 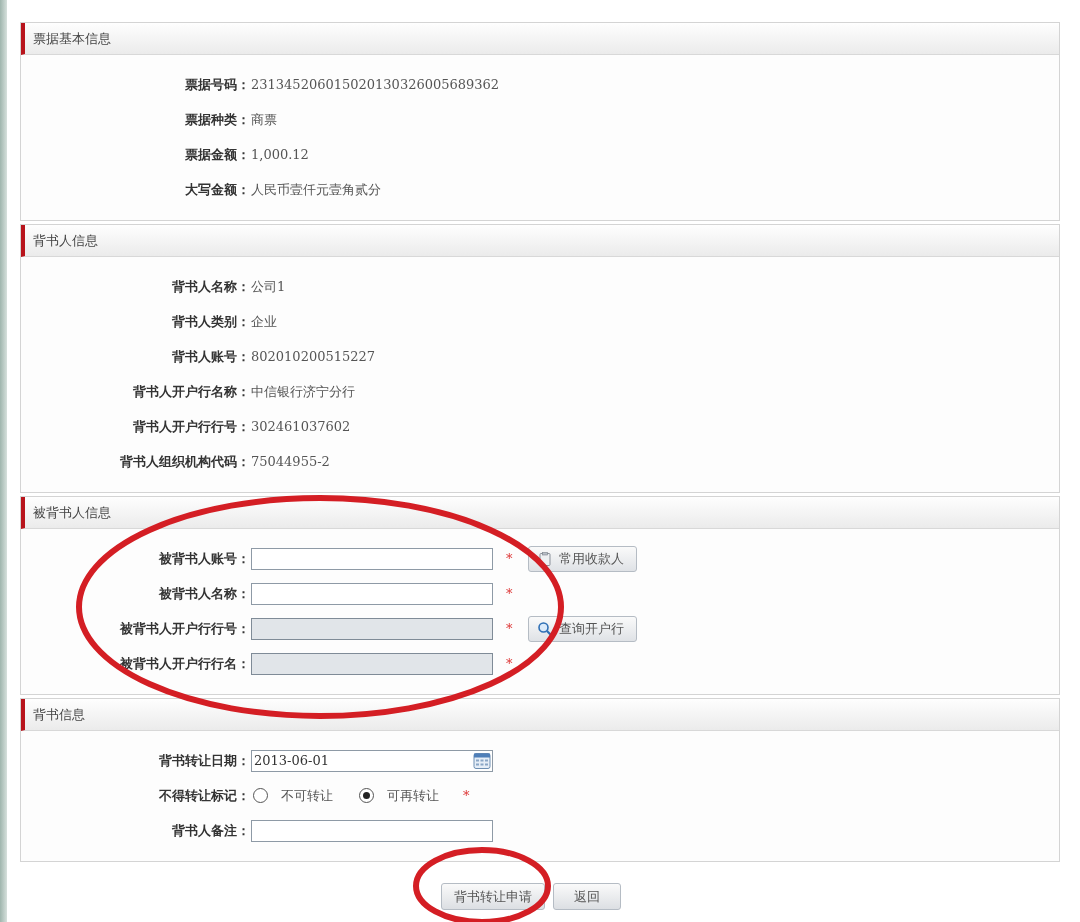 What do you see at coordinates (59, 714) in the screenshot?
I see `section-title: 背书信息` at bounding box center [59, 714].